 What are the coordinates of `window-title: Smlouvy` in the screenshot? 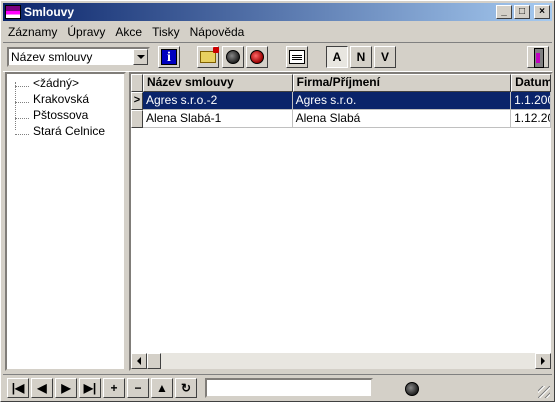 It's located at (49, 12).